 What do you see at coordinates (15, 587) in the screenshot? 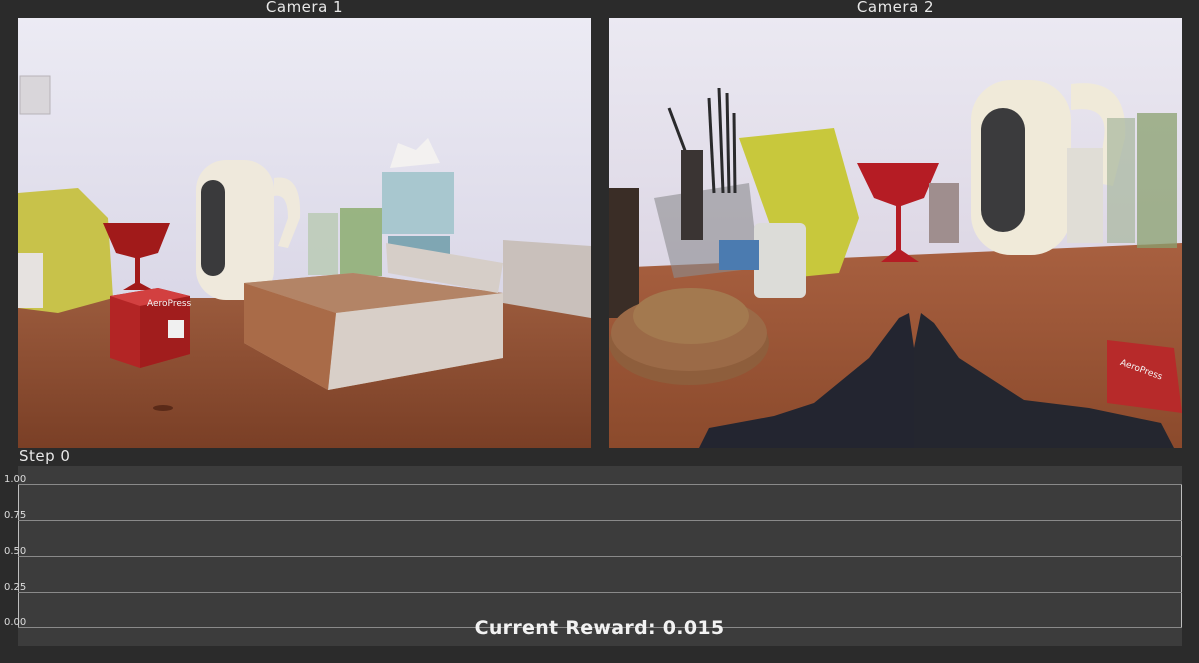
I see `y-tick-label: 0.25` at bounding box center [15, 587].